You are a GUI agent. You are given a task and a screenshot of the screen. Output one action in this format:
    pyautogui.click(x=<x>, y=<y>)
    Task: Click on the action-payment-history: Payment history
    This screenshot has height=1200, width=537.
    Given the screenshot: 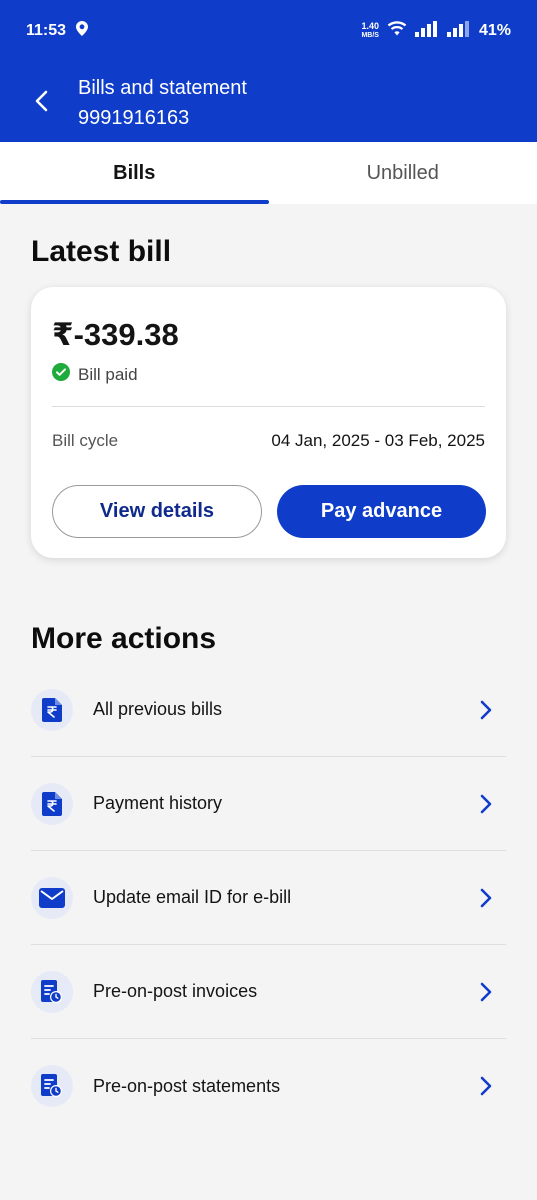 What is the action you would take?
    pyautogui.click(x=268, y=804)
    